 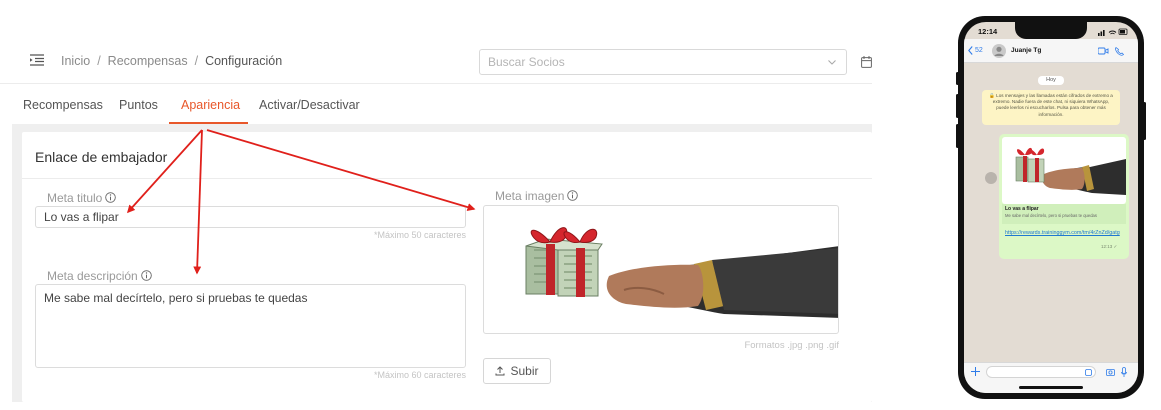 What do you see at coordinates (309, 105) in the screenshot?
I see `tab-activar-desactivar: Activar/Desactivar` at bounding box center [309, 105].